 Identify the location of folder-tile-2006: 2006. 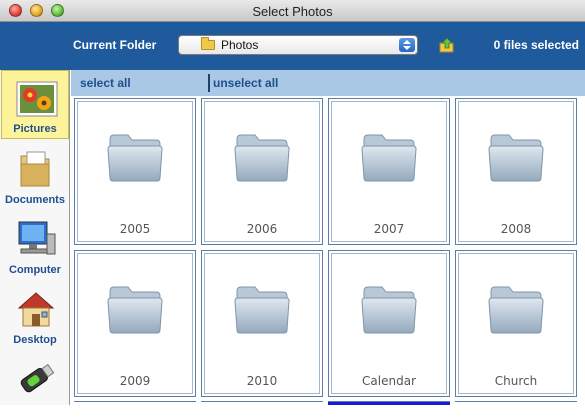
(262, 171).